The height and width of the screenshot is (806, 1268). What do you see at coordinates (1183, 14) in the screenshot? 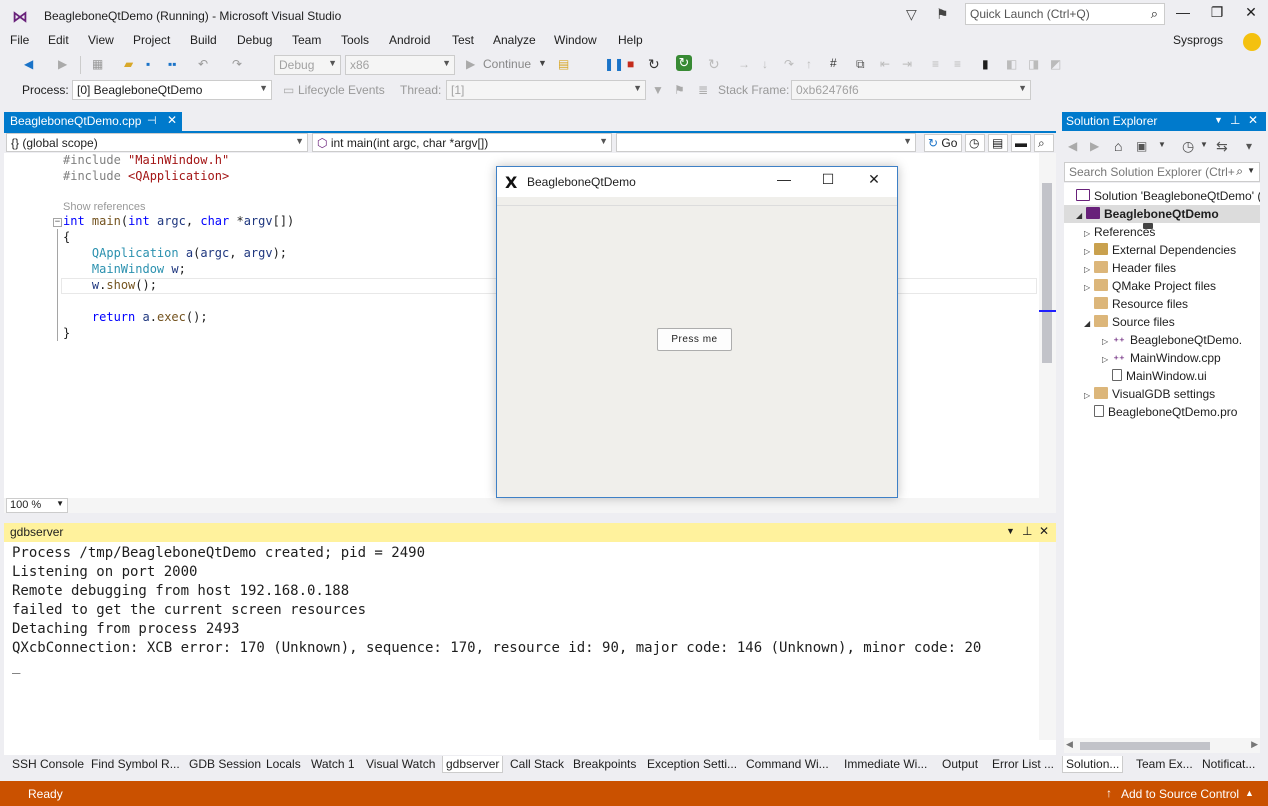
I see `minimize-button: —` at bounding box center [1183, 14].